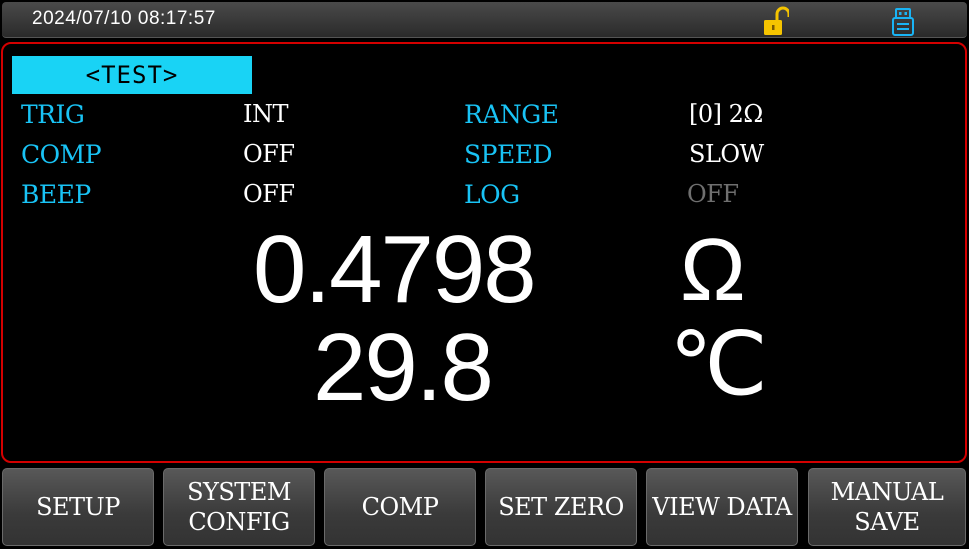 Image resolution: width=969 pixels, height=549 pixels. Describe the element at coordinates (124, 18) in the screenshot. I see `datetime: 2024/07/10 08:17:57` at that location.